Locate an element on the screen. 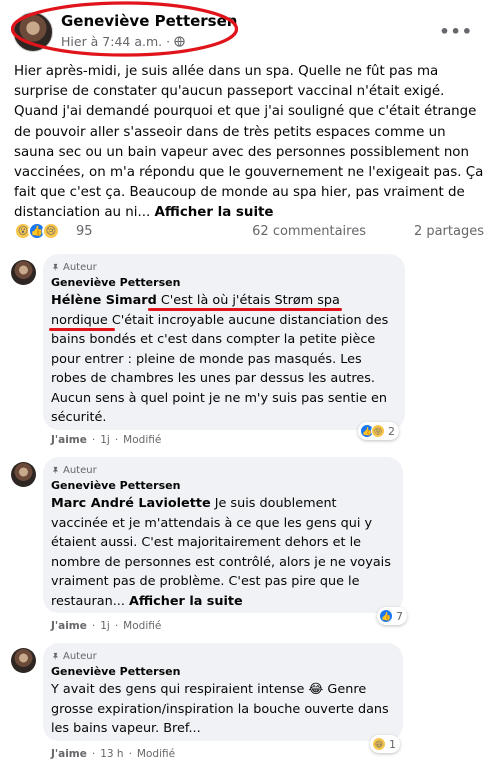 The width and height of the screenshot is (495, 772). haha-reaction-icon: 😝 is located at coordinates (378, 431).